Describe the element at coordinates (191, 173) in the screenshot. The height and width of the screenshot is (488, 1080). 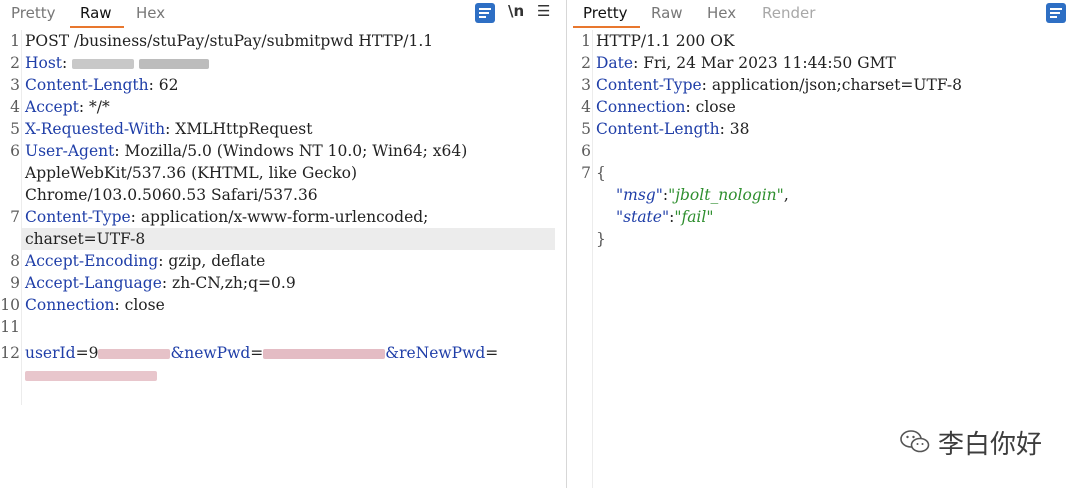
I see `code-line: AppleWebKit/537.36 (KHTML, like Gecko)` at that location.